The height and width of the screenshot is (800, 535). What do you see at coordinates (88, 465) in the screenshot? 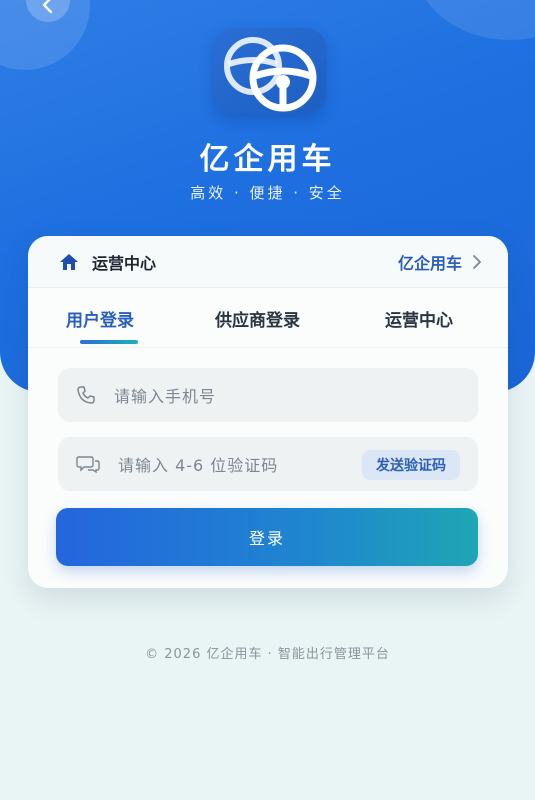
I see `chat-icon` at bounding box center [88, 465].